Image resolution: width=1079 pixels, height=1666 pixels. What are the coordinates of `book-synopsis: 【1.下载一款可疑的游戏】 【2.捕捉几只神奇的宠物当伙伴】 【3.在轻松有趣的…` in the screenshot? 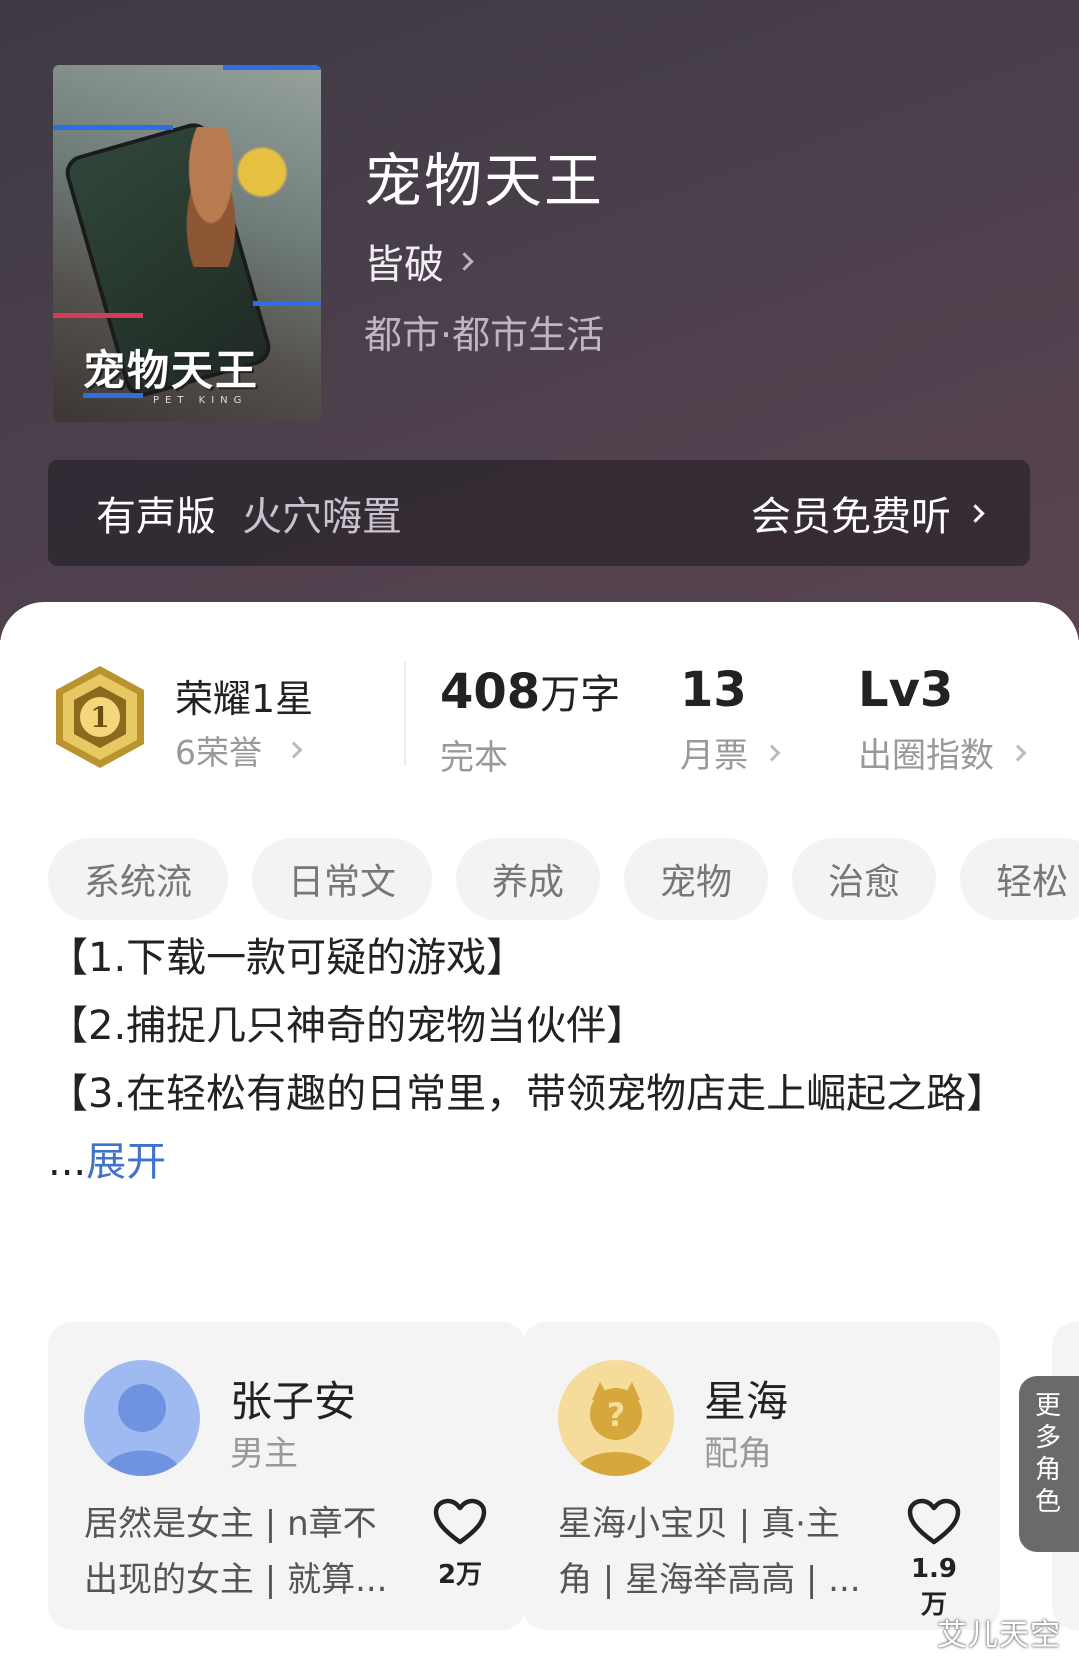 It's located at (543, 1060).